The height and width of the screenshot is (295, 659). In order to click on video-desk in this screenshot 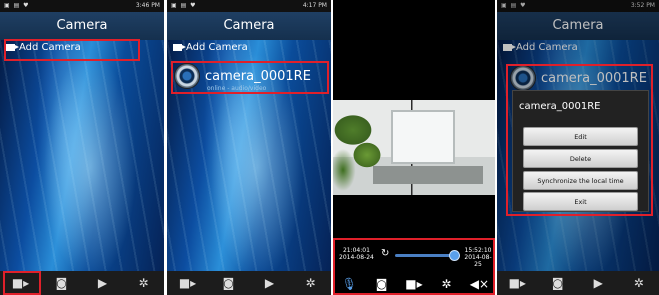, I will do `click(428, 175)`.